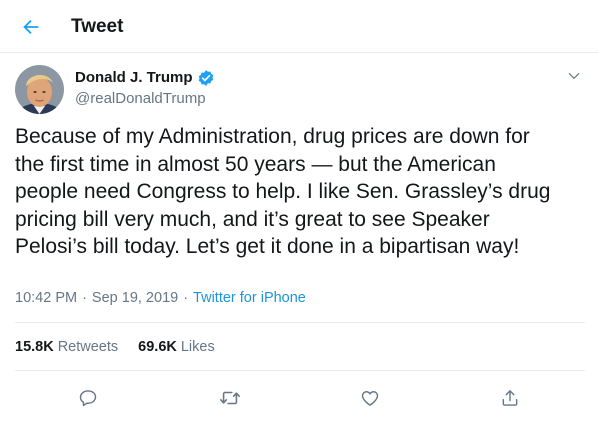 Image resolution: width=598 pixels, height=422 pixels. What do you see at coordinates (206, 78) in the screenshot?
I see `verified-badge-icon` at bounding box center [206, 78].